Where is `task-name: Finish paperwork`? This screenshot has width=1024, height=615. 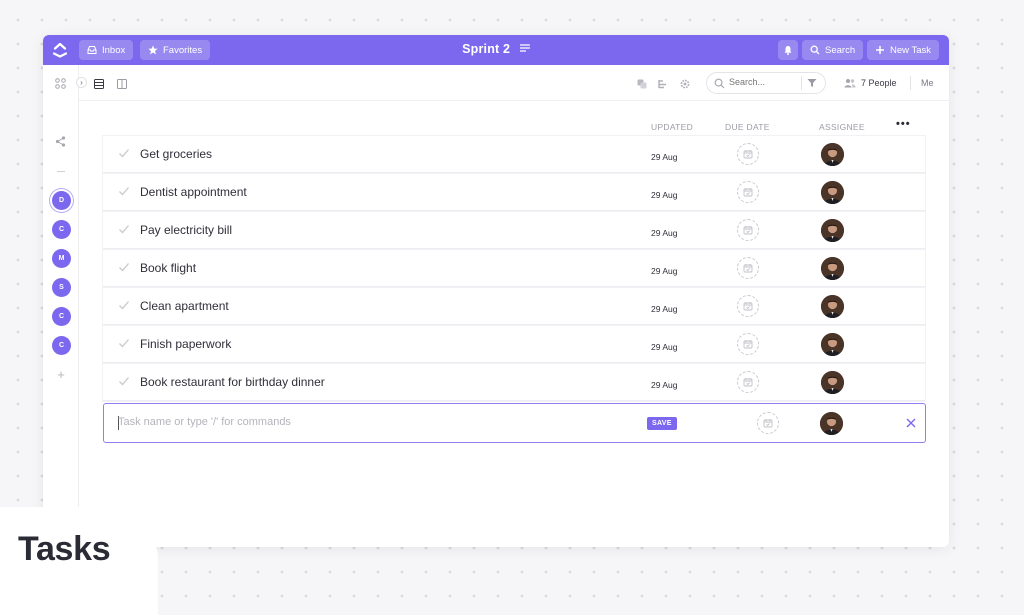 task-name: Finish paperwork is located at coordinates (185, 344).